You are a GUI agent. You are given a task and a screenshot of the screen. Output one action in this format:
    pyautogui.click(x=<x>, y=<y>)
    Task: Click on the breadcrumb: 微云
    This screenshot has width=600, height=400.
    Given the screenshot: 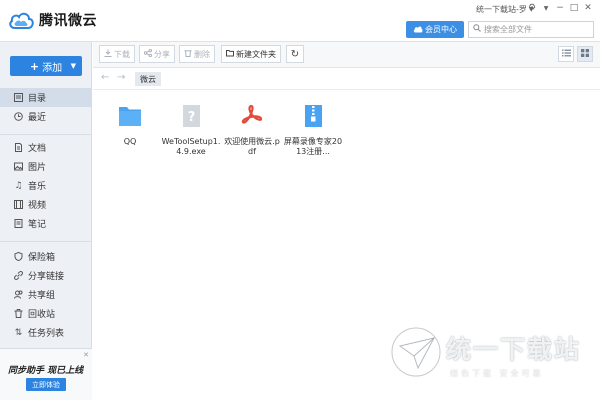 What is the action you would take?
    pyautogui.click(x=148, y=79)
    